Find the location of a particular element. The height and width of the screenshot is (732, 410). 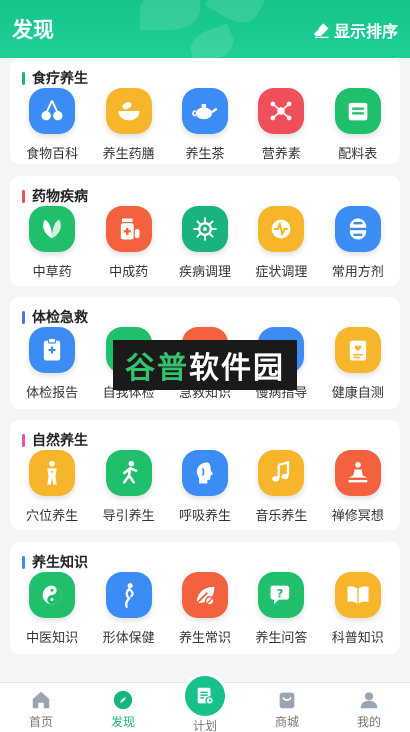

tab-label: 商城 is located at coordinates (286, 722).